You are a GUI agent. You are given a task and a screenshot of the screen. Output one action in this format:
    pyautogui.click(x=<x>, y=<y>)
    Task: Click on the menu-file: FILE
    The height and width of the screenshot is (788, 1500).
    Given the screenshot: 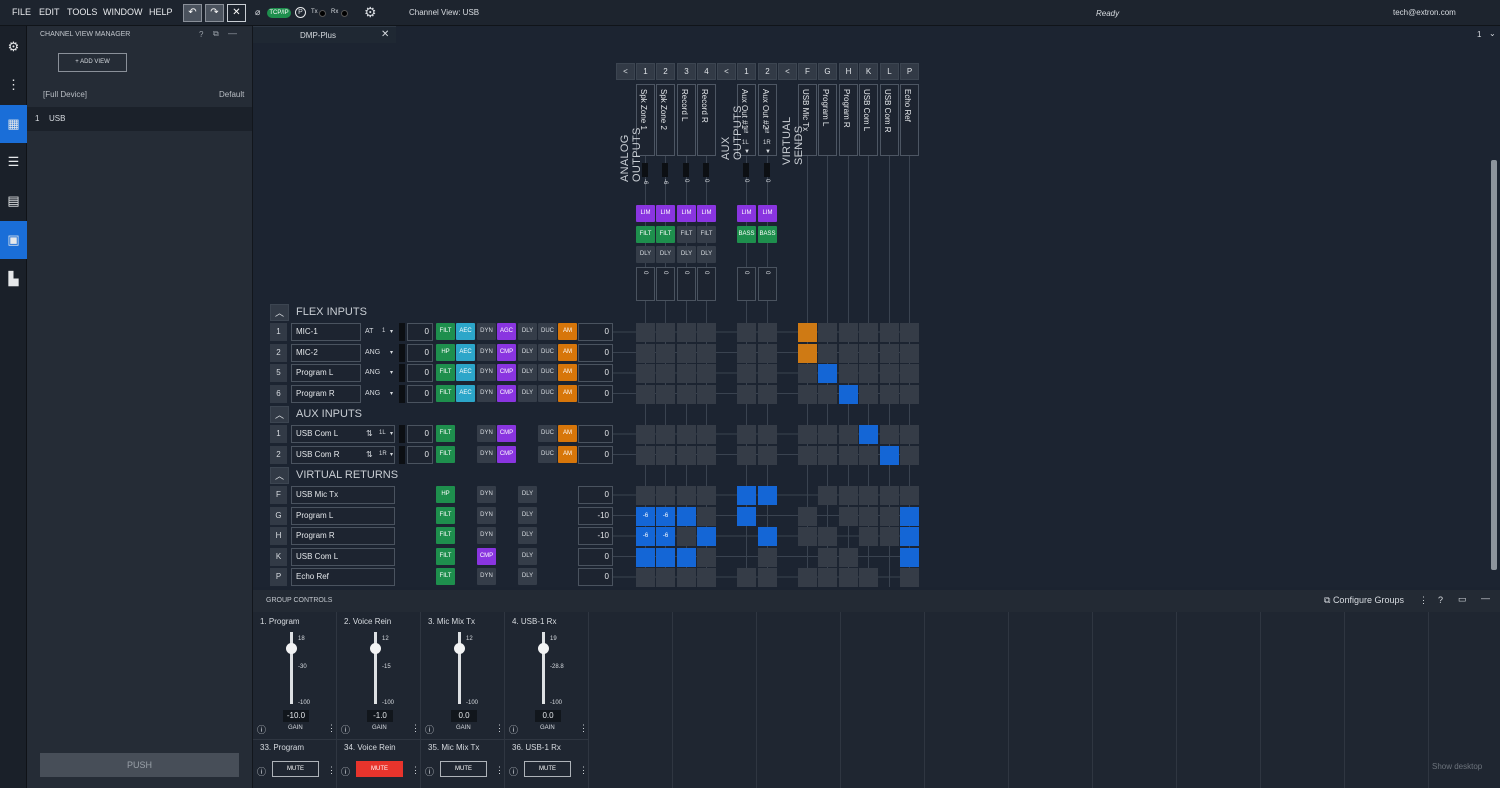 What is the action you would take?
    pyautogui.click(x=21, y=12)
    